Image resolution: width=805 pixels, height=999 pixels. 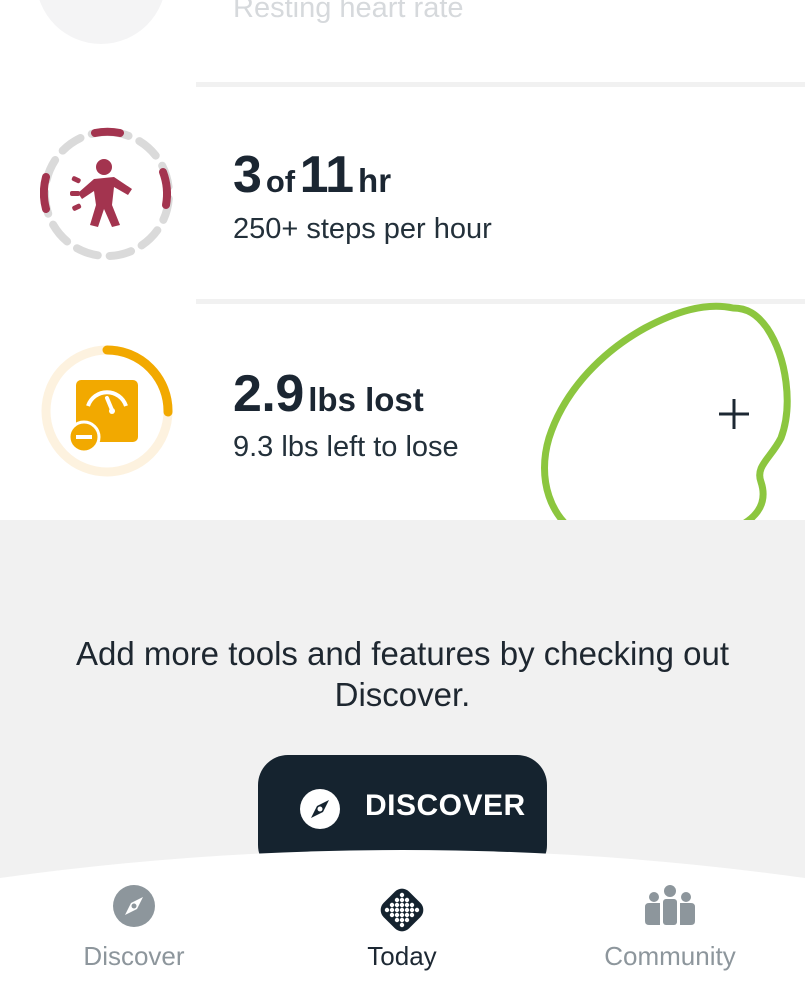 I want to click on nav-item-discover: Discover, so click(x=134, y=928).